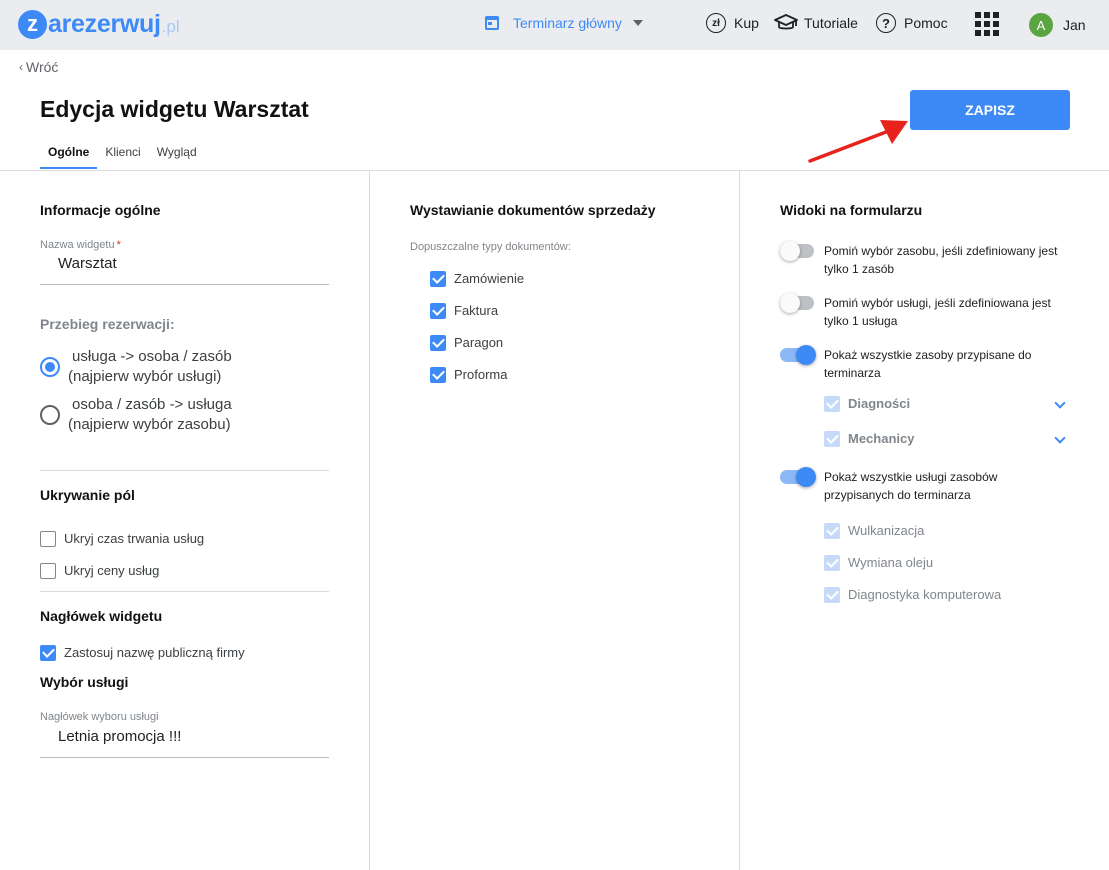 The width and height of the screenshot is (1109, 870). What do you see at coordinates (533, 210) in the screenshot?
I see `sales-section-title: Wystawianie dokumentów sprzedaży` at bounding box center [533, 210].